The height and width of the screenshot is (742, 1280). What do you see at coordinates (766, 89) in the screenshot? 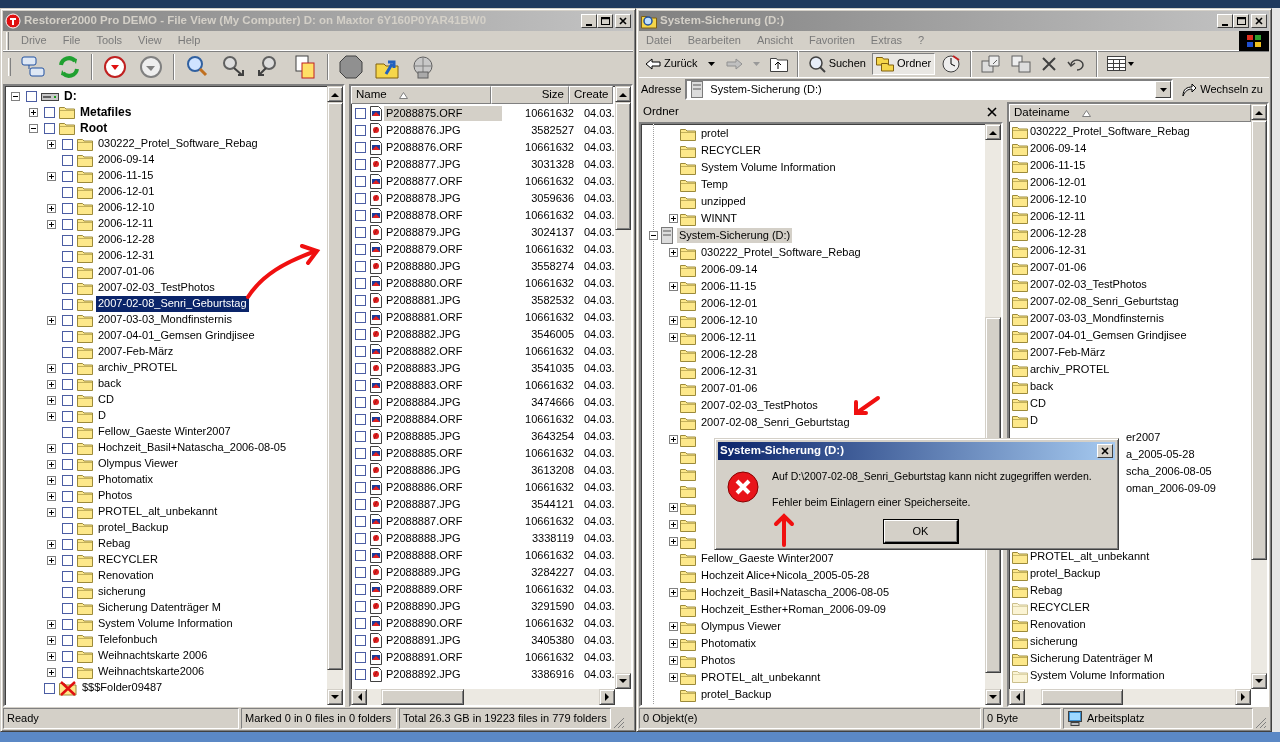
I see `address-value: System-Sicherung (D:)` at bounding box center [766, 89].